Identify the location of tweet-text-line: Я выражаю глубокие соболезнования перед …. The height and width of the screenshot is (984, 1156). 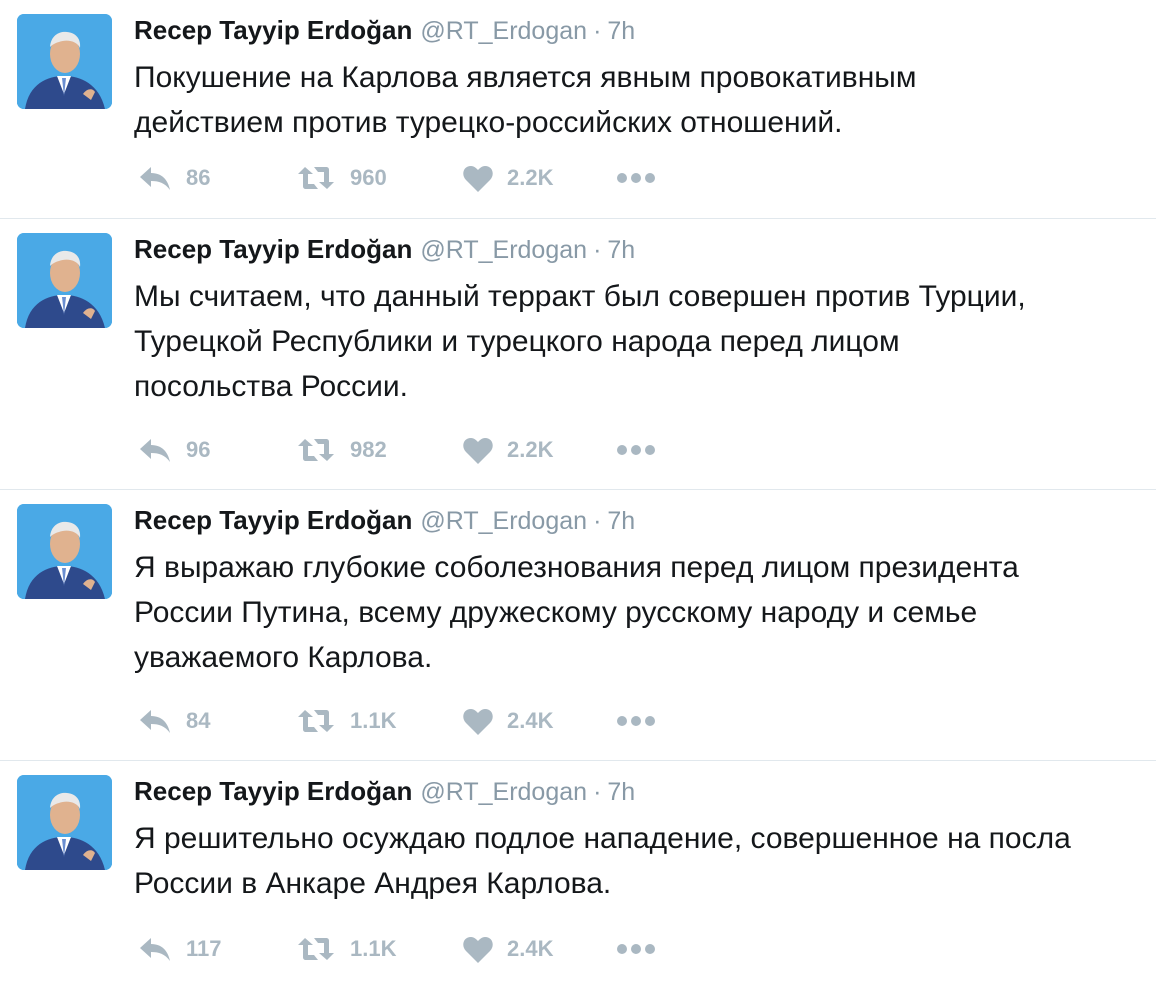
(576, 567).